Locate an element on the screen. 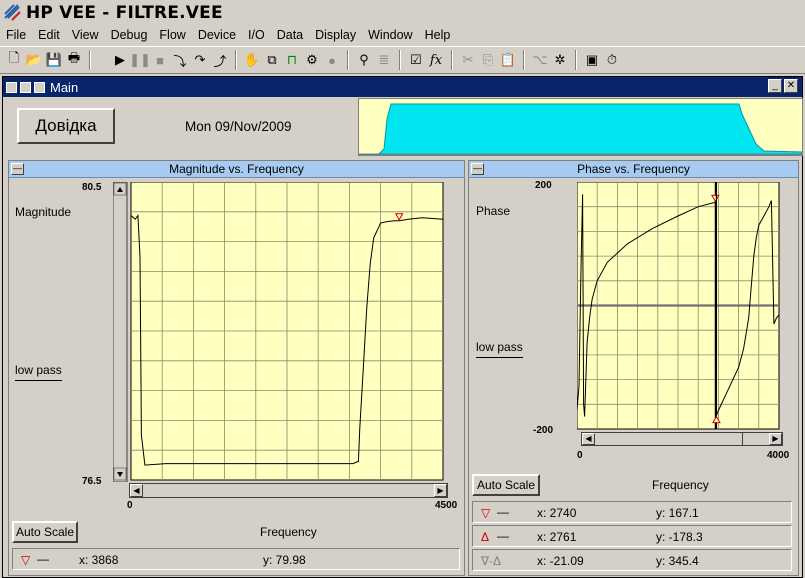  phase-delta-readout: ∇-Δ x: -21.09 y: 345.4 is located at coordinates (632, 560).